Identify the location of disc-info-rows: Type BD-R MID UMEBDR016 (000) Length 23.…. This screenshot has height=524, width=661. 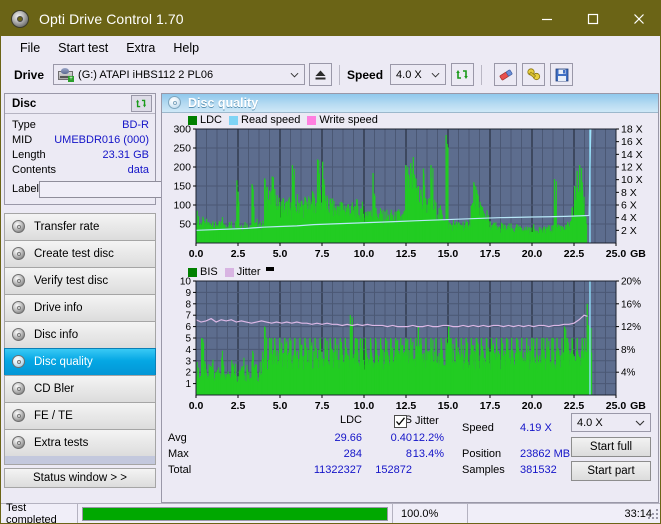
(123, 159).